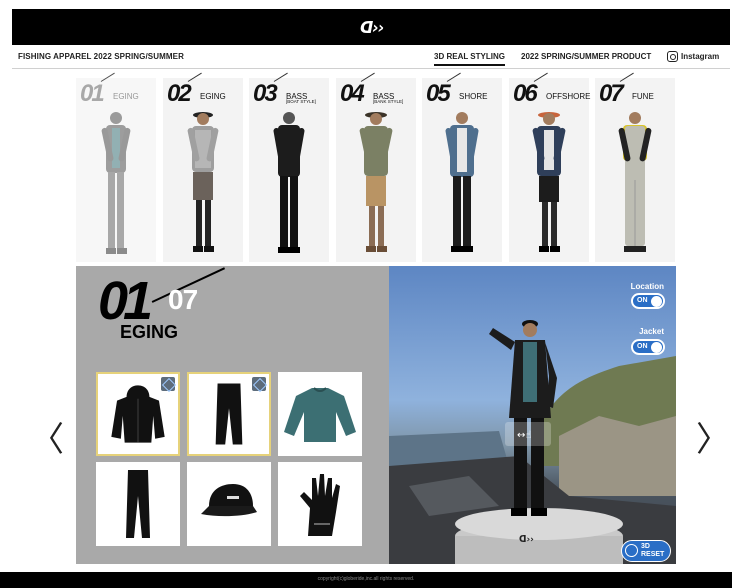 The width and height of the screenshot is (732, 588). I want to click on tights-icon, so click(138, 504).